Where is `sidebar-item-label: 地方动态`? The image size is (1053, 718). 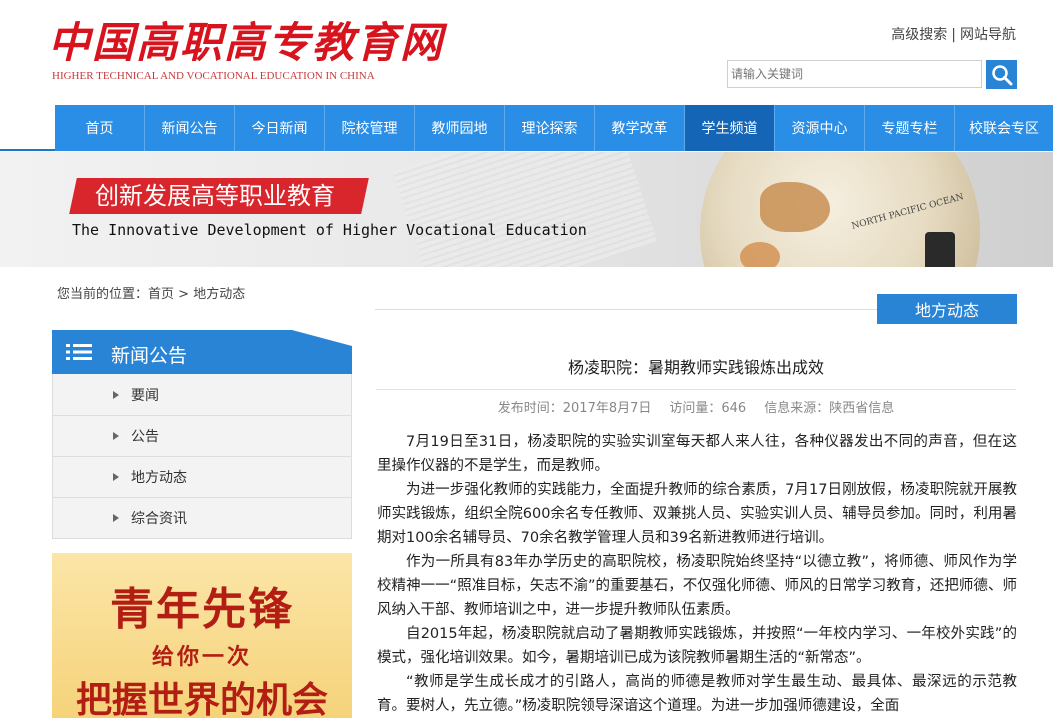
sidebar-item-label: 地方动态 is located at coordinates (159, 478).